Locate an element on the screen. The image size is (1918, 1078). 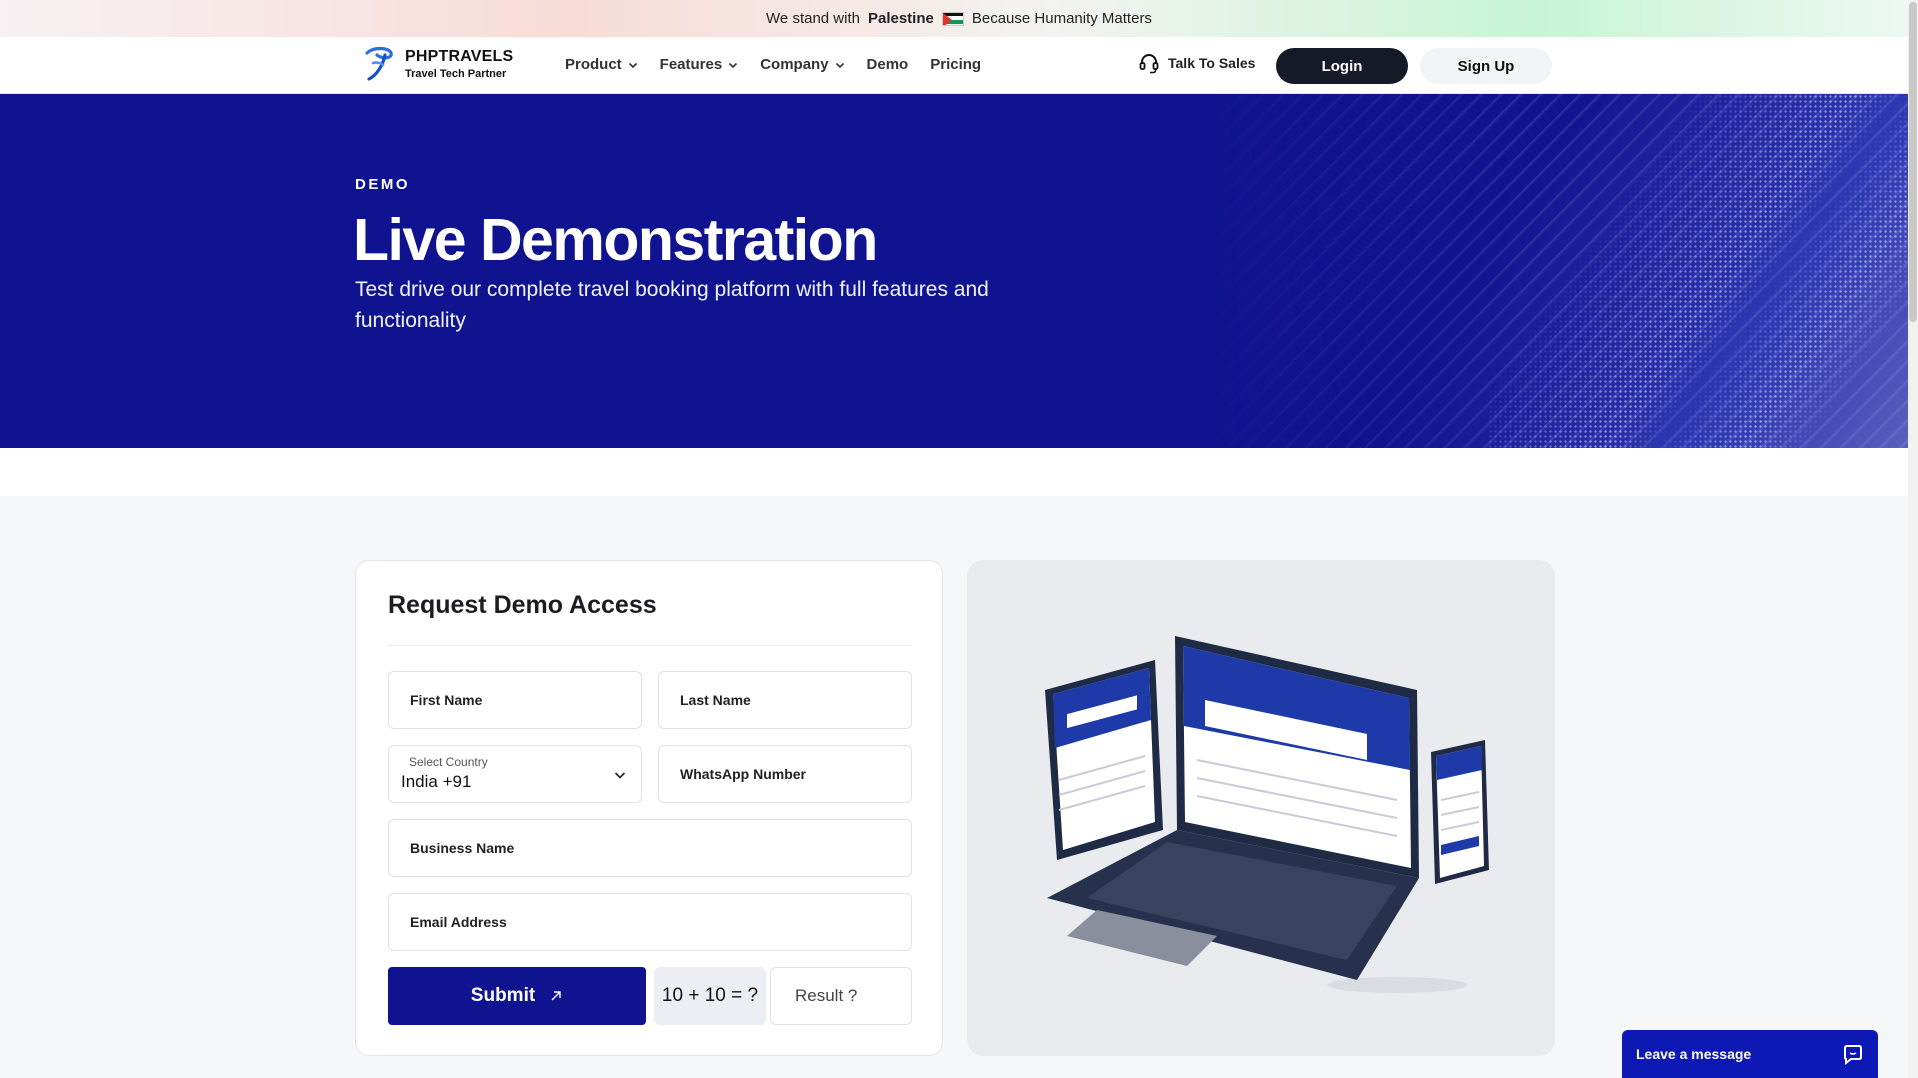
chat-widget-button: Leave a message is located at coordinates (1750, 1054).